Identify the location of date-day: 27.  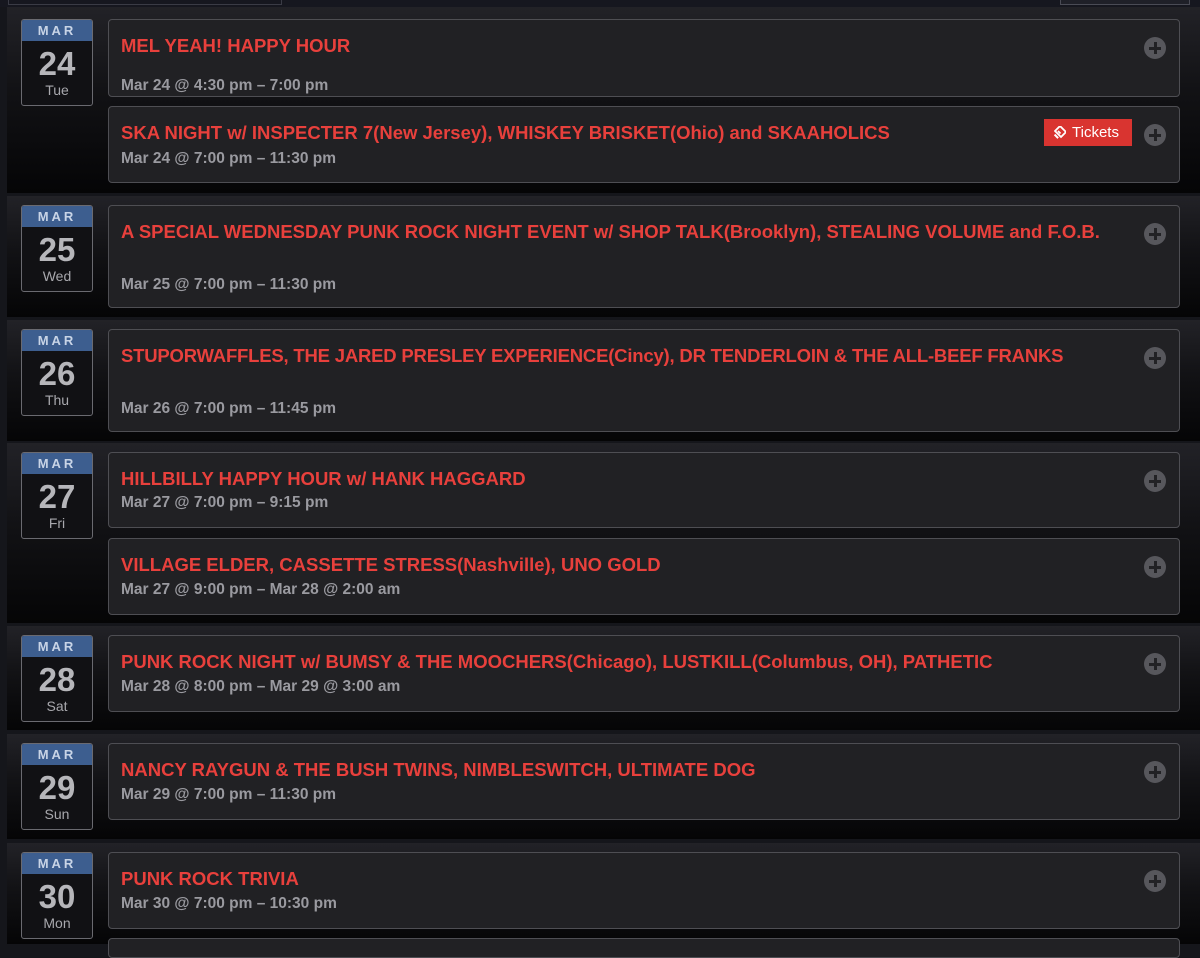
(57, 496).